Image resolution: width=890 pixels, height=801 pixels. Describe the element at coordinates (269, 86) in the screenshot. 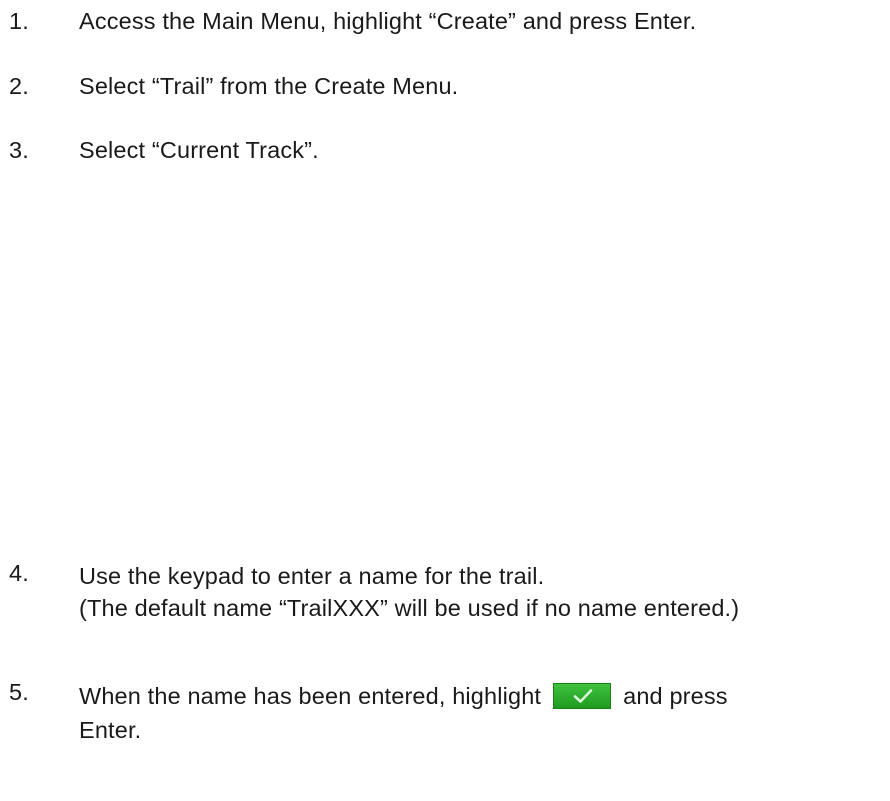

I see `step-text: Select “Trail” from the Create Menu.` at that location.